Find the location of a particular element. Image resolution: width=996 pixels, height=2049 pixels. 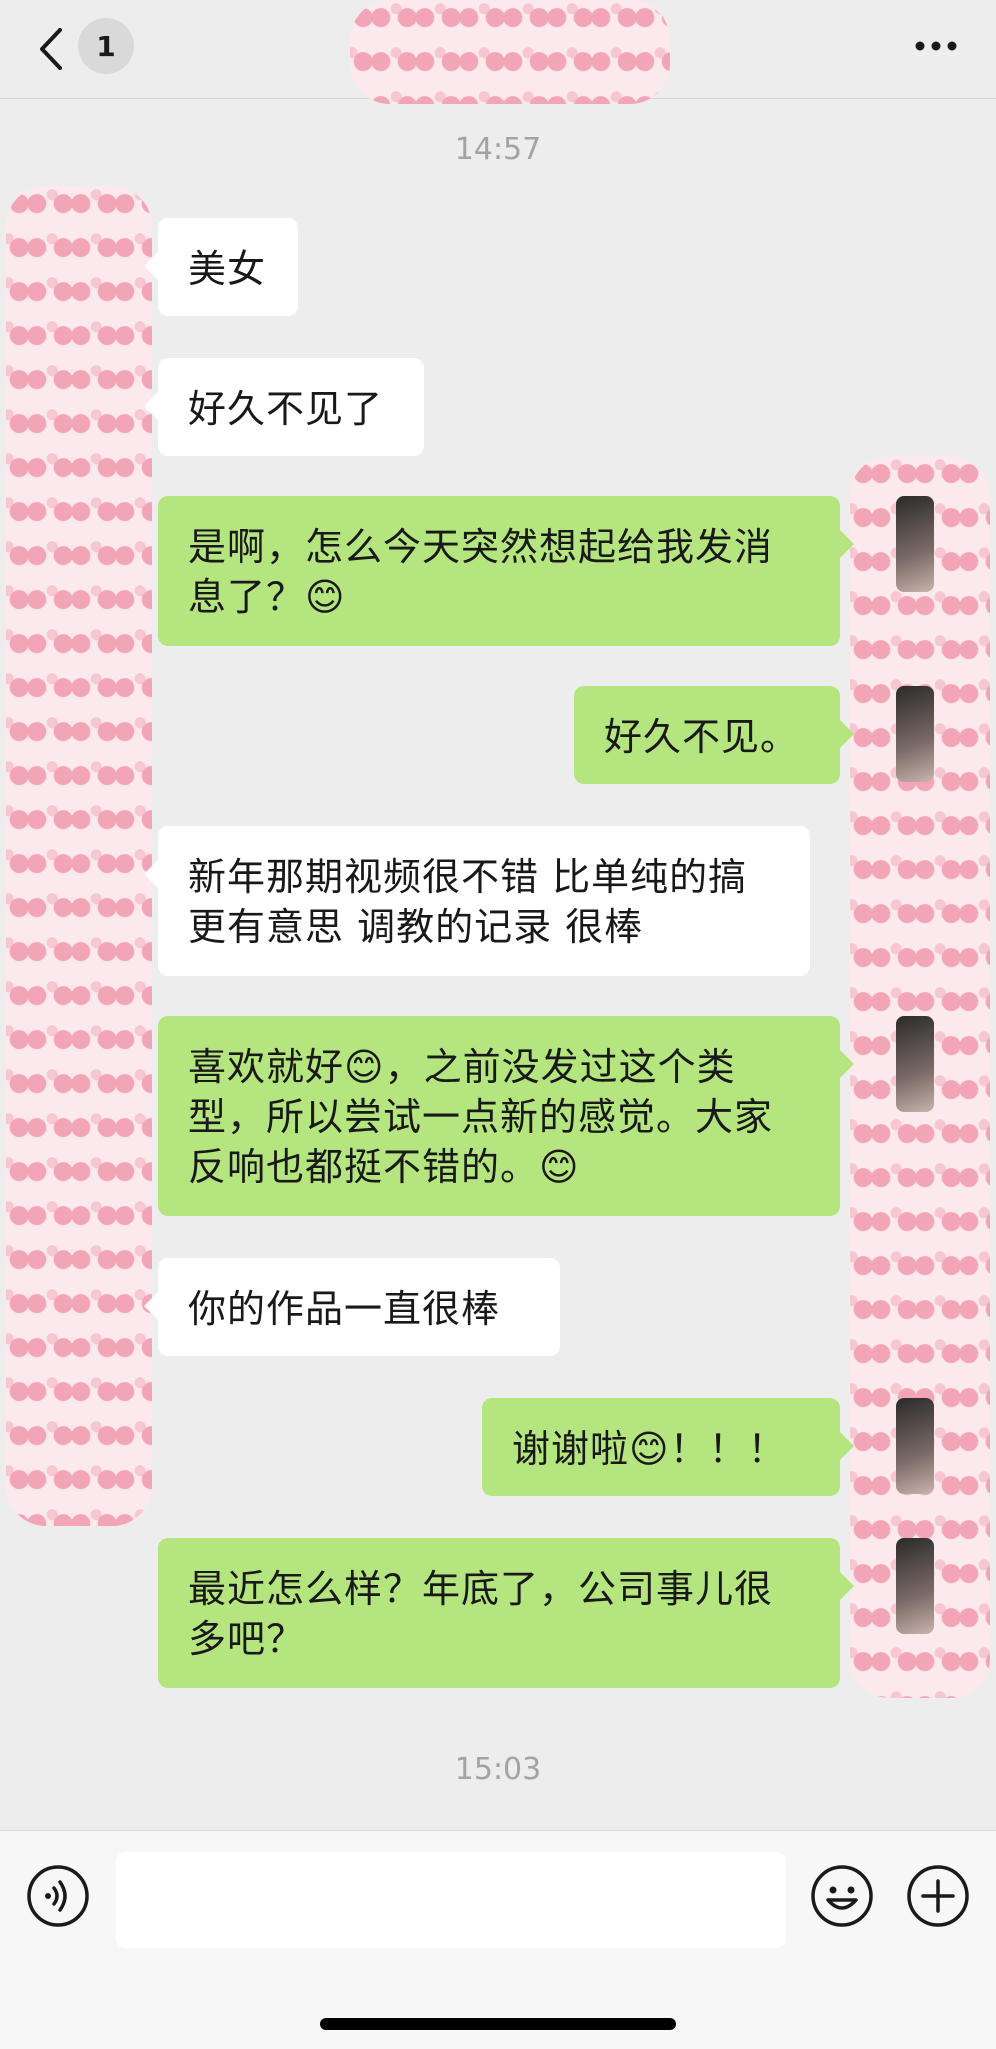

left-avatar-mask is located at coordinates (79, 856).